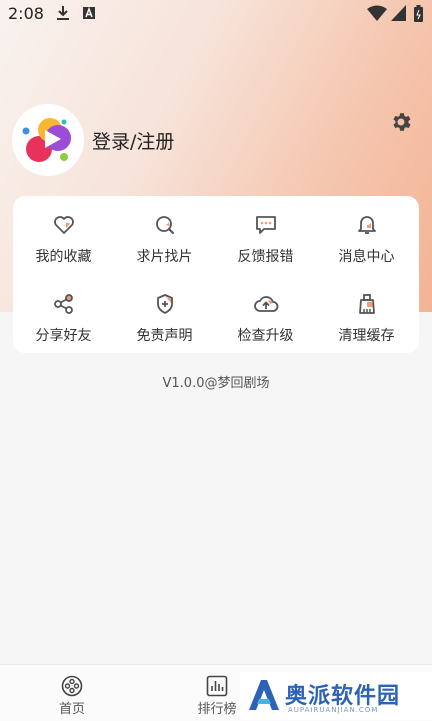  I want to click on menu-item-messages: 消息中心, so click(366, 236).